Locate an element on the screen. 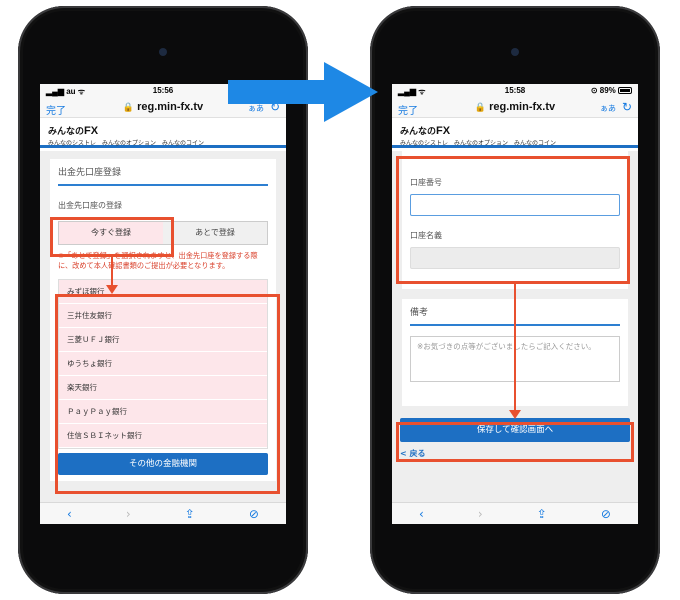 Image resolution: width=680 pixels, height=600 pixels. status-bar: ▂▄▆ ᯤ 15:58 ⊙ 89% is located at coordinates (515, 91).